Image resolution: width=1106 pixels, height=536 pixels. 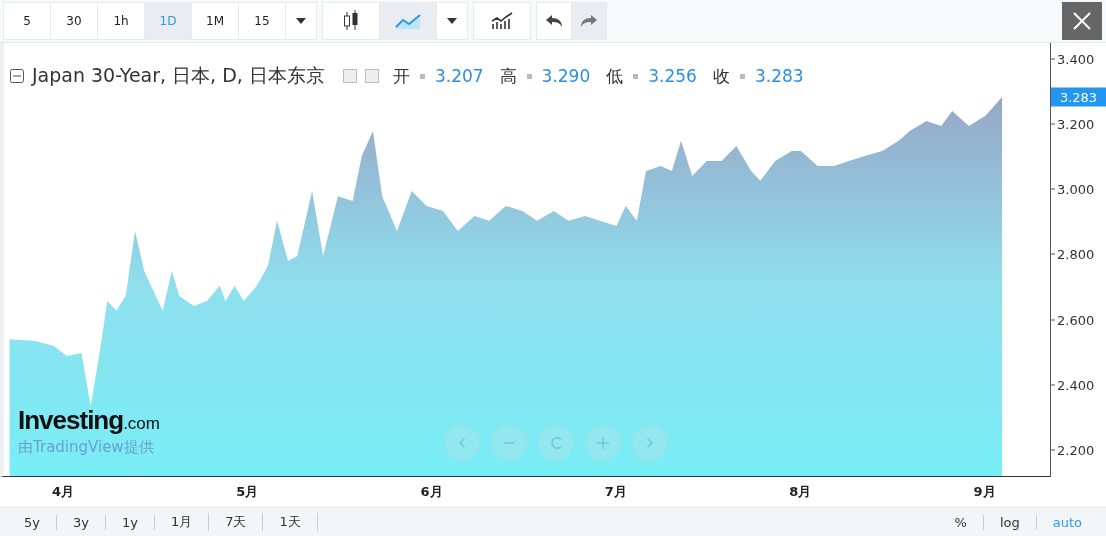 What do you see at coordinates (800, 492) in the screenshot?
I see `axis-label: 8月` at bounding box center [800, 492].